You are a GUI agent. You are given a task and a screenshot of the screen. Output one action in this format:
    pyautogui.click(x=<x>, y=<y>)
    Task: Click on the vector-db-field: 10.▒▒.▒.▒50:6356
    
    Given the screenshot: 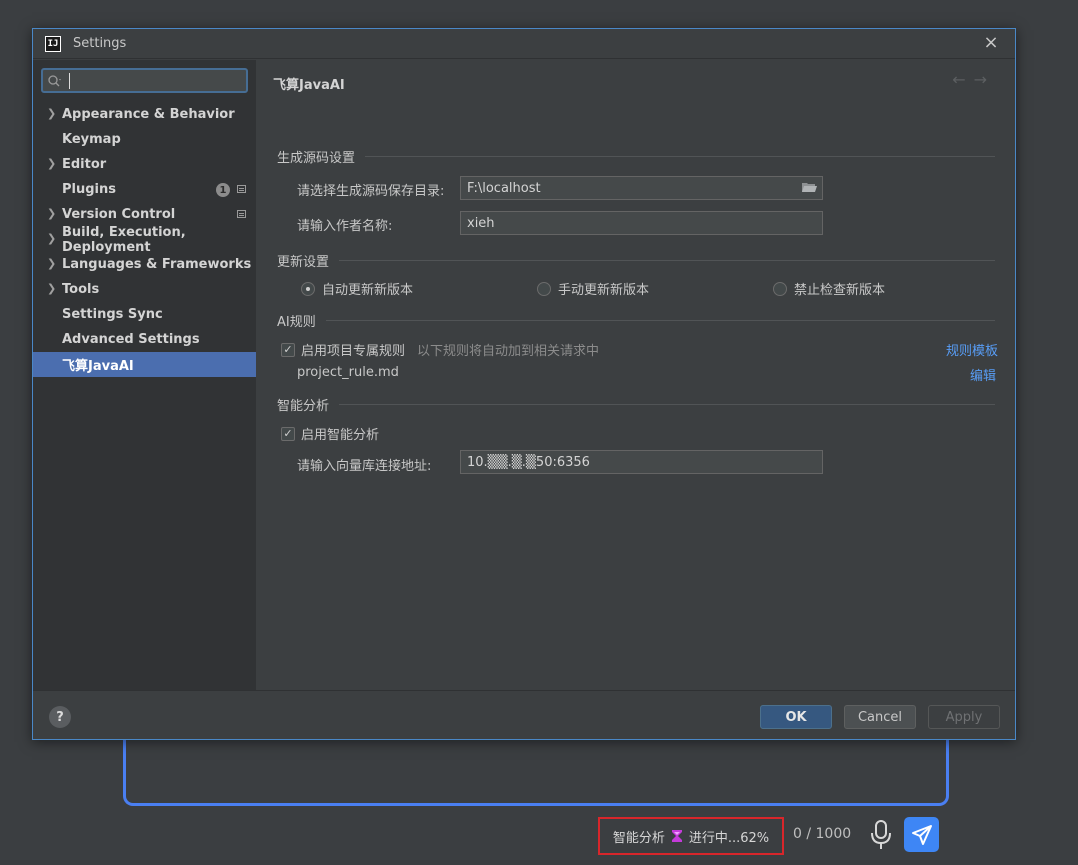 What is the action you would take?
    pyautogui.click(x=641, y=462)
    